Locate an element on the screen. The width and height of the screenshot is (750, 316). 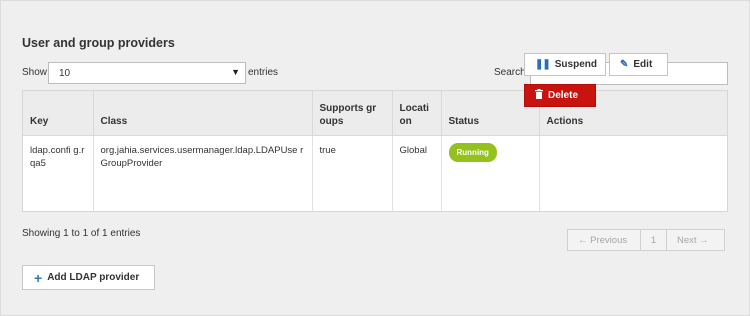
column-header-class: Class is located at coordinates (203, 113).